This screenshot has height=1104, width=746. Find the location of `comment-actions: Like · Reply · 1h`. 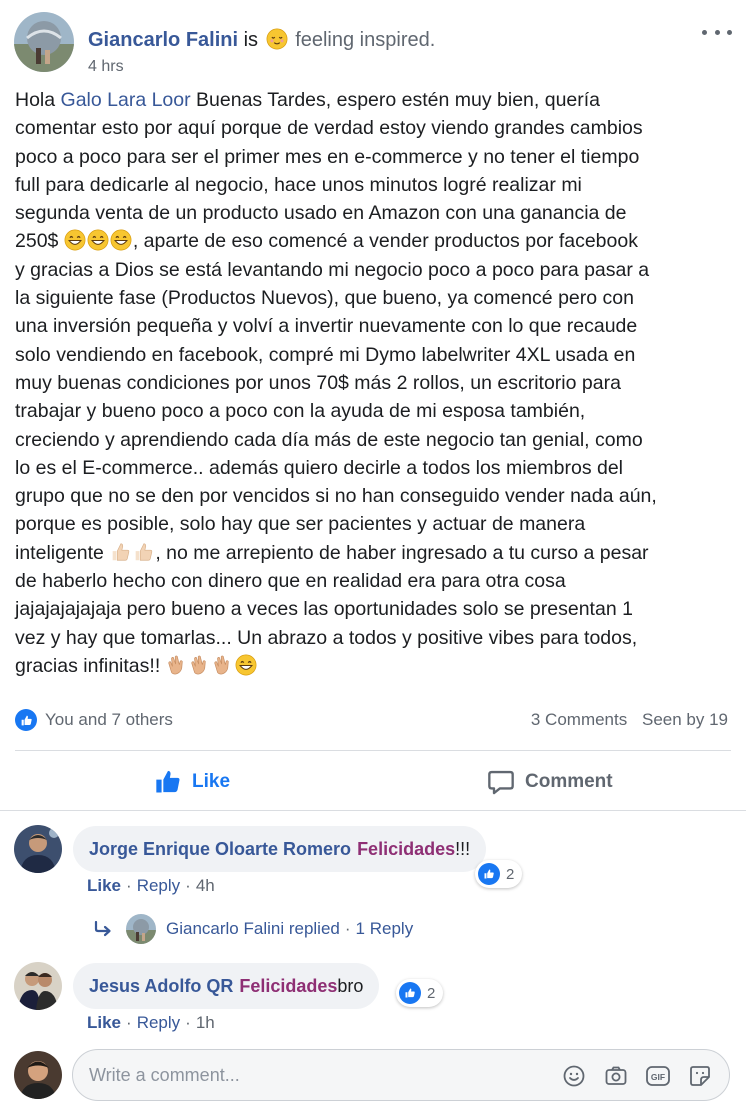

comment-actions: Like · Reply · 1h is located at coordinates (151, 1022).